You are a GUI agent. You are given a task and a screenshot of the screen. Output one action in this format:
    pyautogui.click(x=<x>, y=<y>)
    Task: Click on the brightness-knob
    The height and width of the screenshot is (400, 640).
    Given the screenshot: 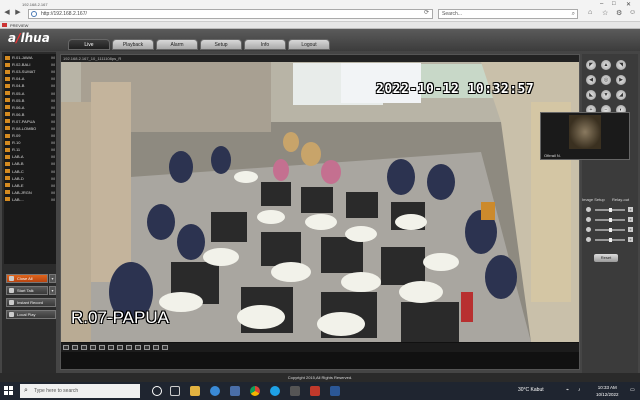 What is the action you would take?
    pyautogui.click(x=610, y=210)
    